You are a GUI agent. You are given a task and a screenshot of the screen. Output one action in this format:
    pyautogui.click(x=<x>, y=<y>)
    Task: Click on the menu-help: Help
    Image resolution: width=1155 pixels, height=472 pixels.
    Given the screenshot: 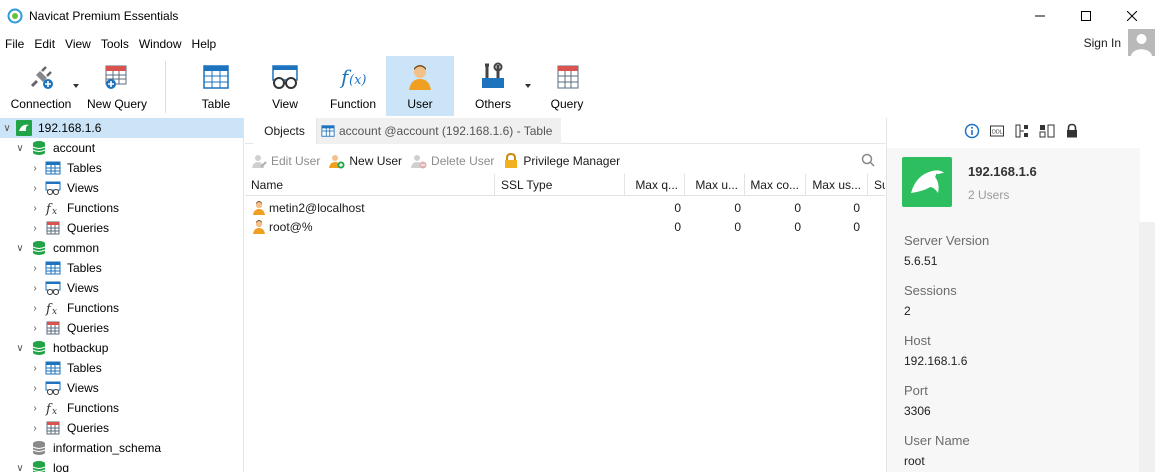 What is the action you would take?
    pyautogui.click(x=204, y=44)
    